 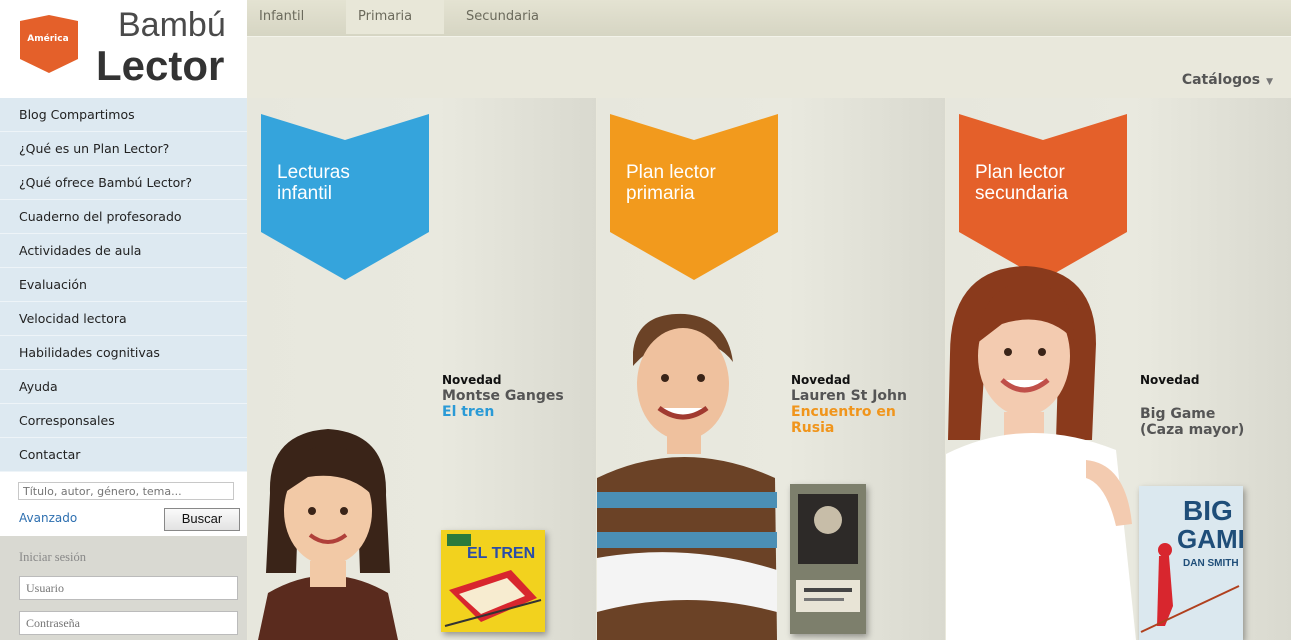 What do you see at coordinates (813, 428) in the screenshot?
I see `novedad-title-line2: Rusia` at bounding box center [813, 428].